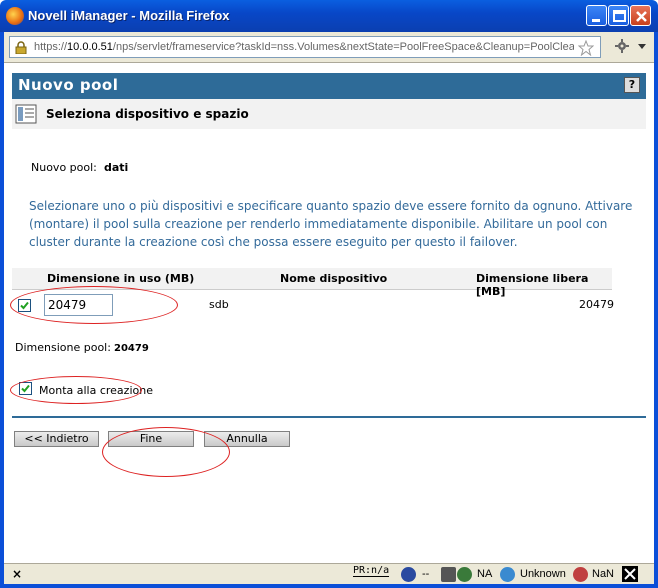  Describe the element at coordinates (116, 167) in the screenshot. I see `pool-name-value: dati` at that location.